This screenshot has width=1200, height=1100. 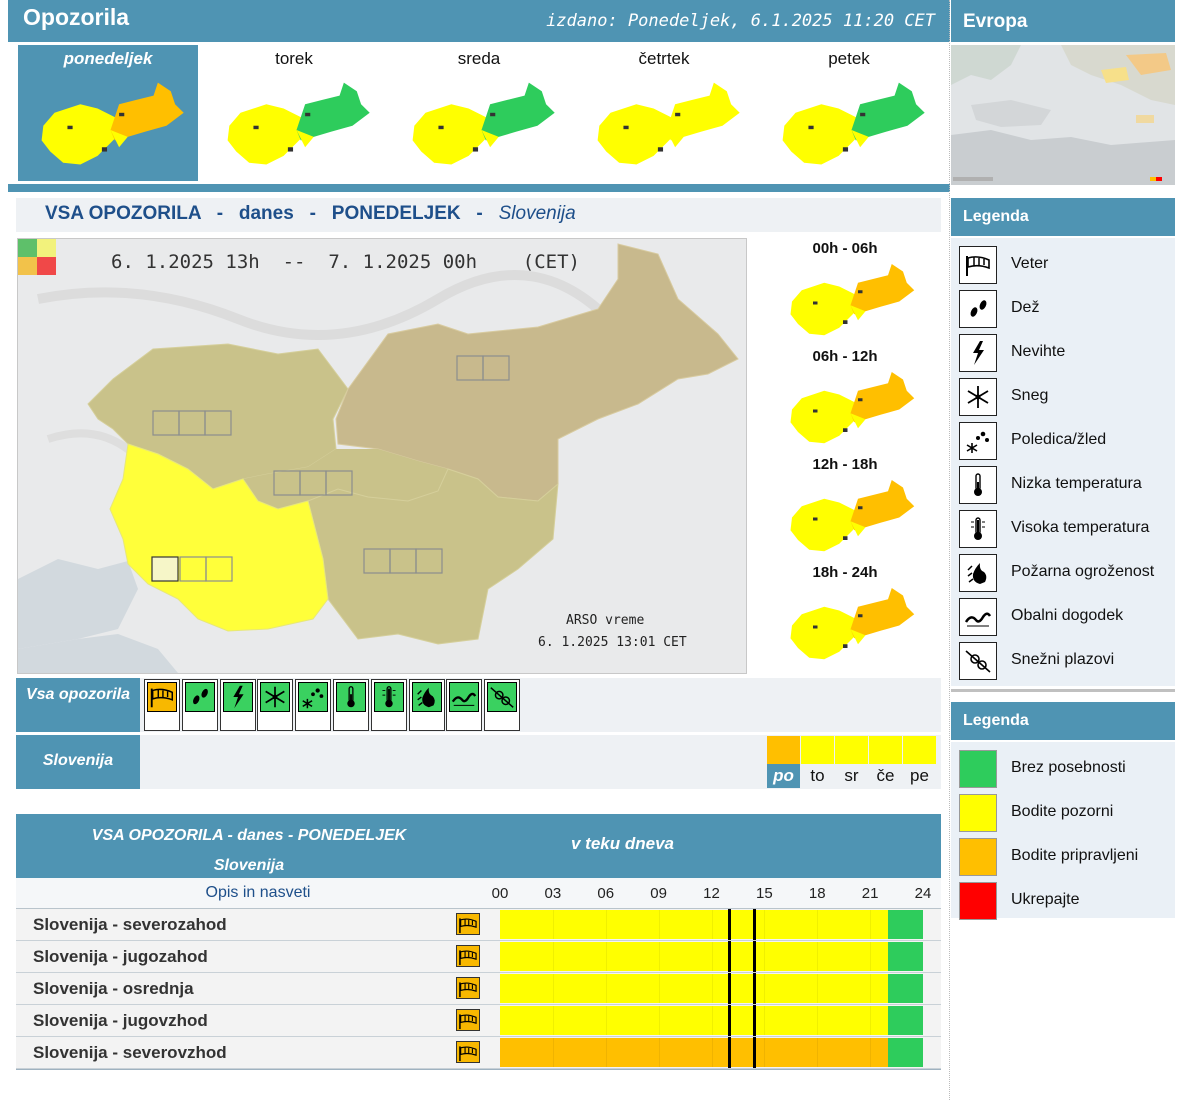 What do you see at coordinates (478, 925) in the screenshot?
I see `timeline-row: Slovenija - severozahod` at bounding box center [478, 925].